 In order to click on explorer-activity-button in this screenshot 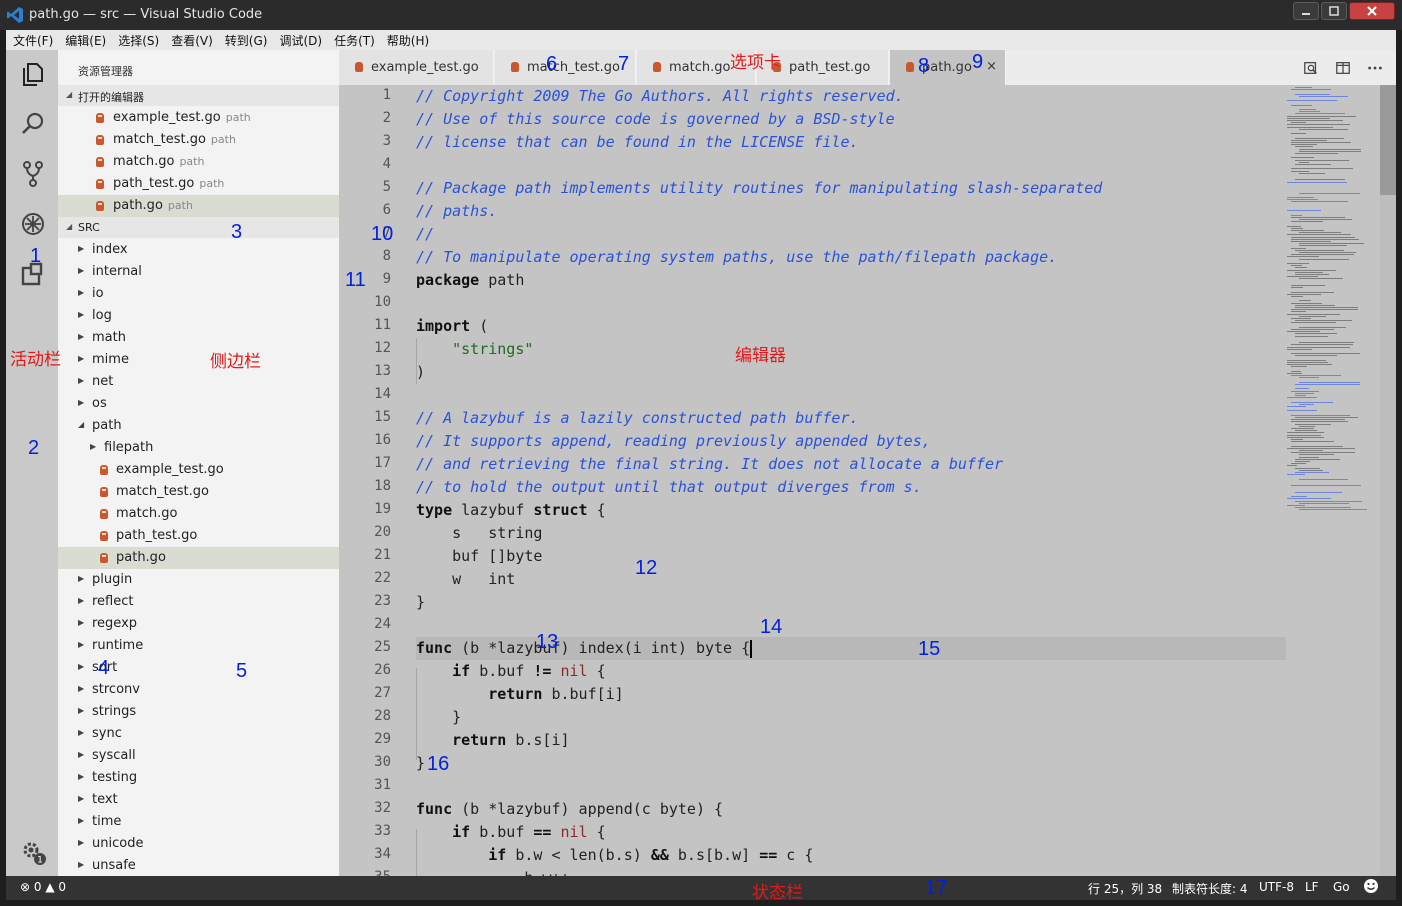, I will do `click(33, 74)`.